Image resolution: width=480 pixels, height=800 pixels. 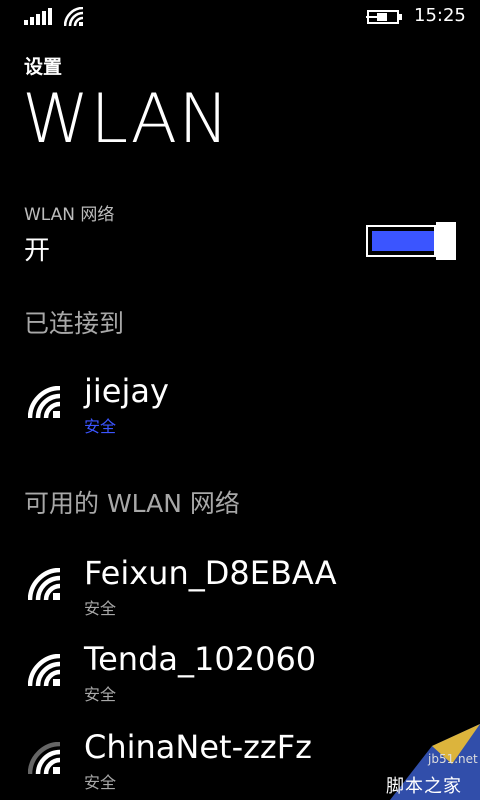 I want to click on wlan-toggle-switch, so click(x=411, y=241).